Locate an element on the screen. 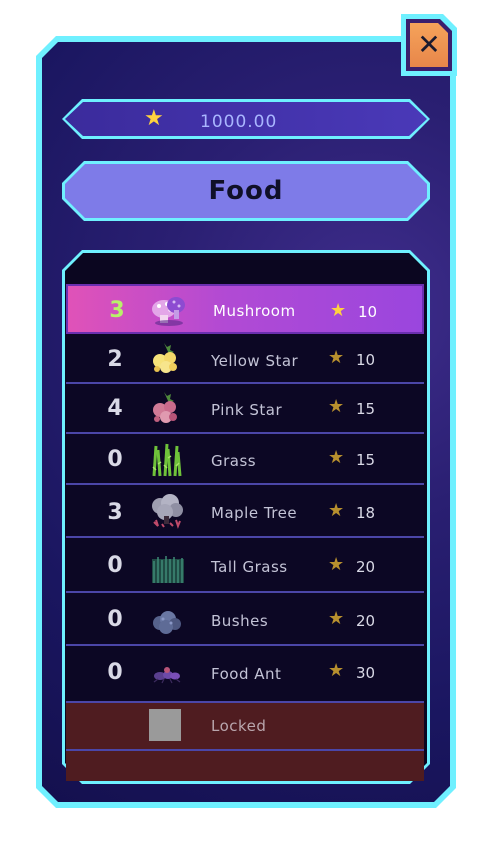  item-row-tall-grass: 0 Tall Grass ★ 20 is located at coordinates (245, 565).